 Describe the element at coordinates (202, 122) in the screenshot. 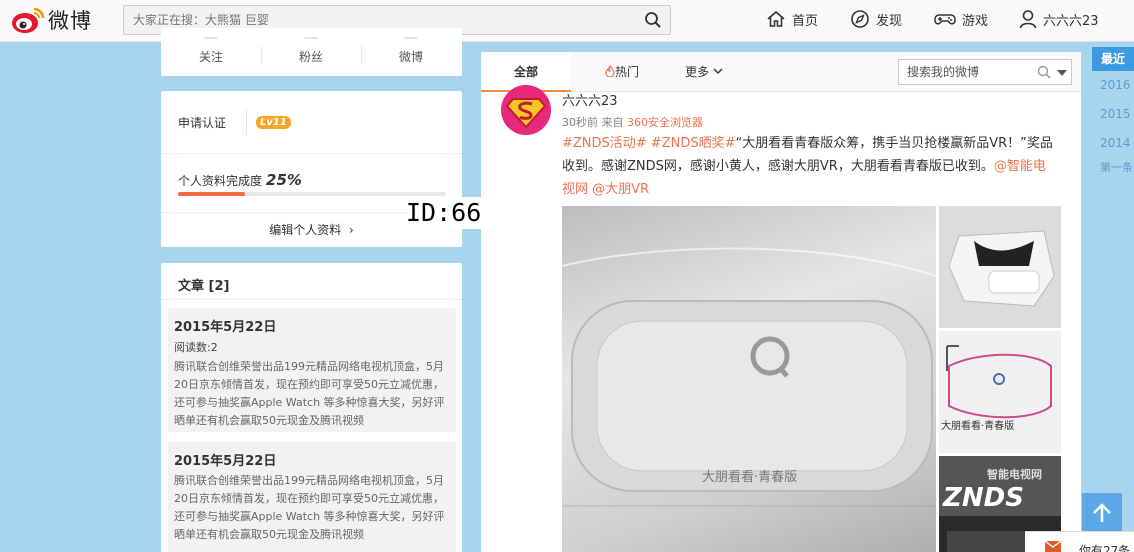

I see `apply-certification-link: 申请认证` at that location.